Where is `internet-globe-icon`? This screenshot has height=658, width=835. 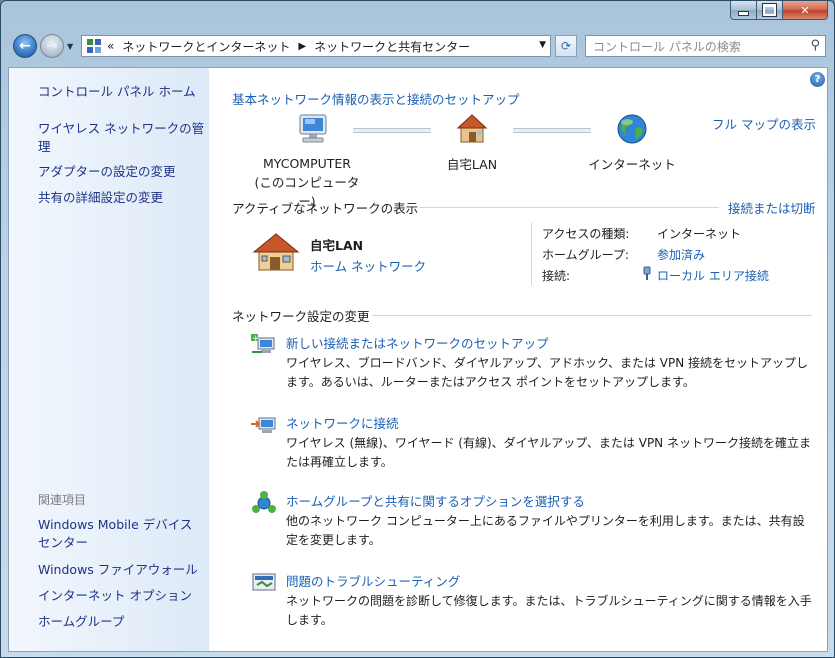
internet-globe-icon is located at coordinates (632, 129).